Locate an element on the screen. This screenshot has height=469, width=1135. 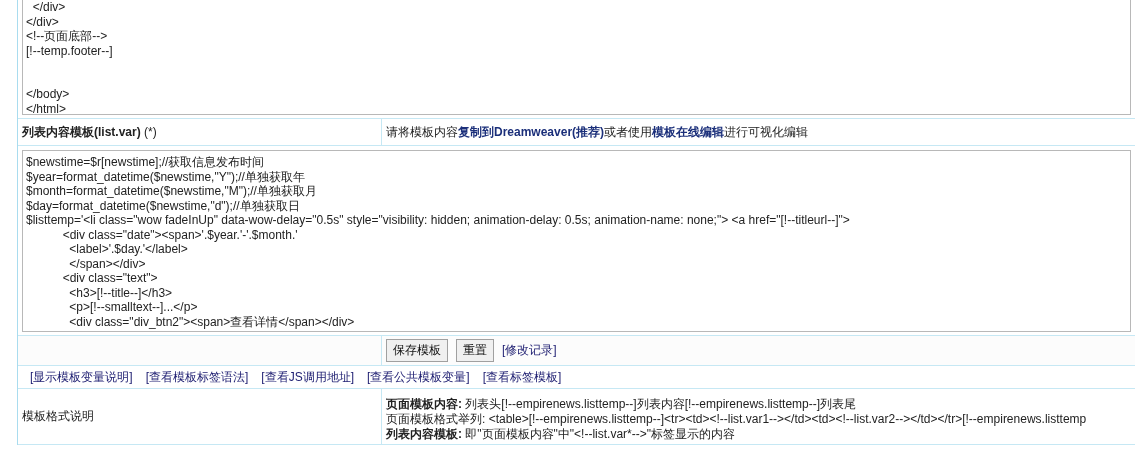
required-mark: (*) is located at coordinates (150, 132).